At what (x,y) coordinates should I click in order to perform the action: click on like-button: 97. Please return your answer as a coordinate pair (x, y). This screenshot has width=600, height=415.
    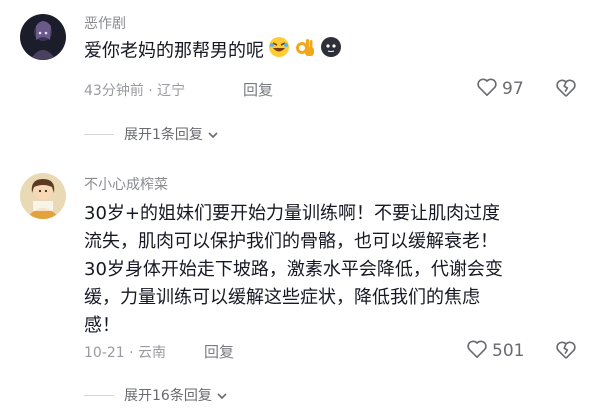
    Looking at the image, I should click on (500, 89).